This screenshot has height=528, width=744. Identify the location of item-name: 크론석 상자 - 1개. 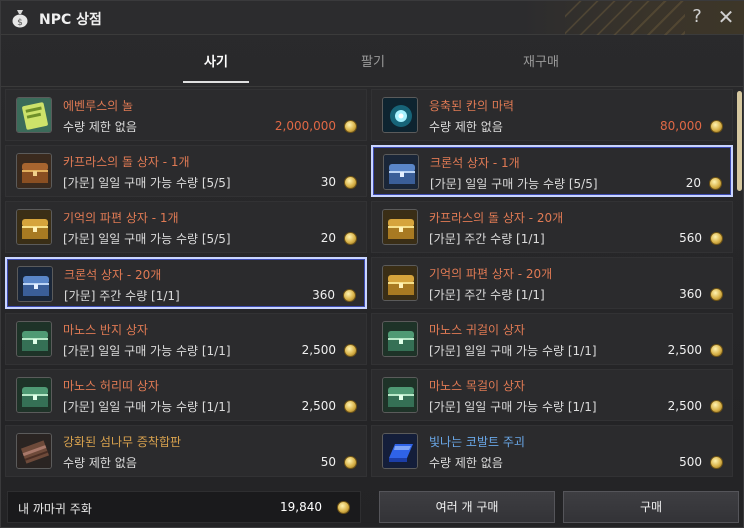
(475, 163).